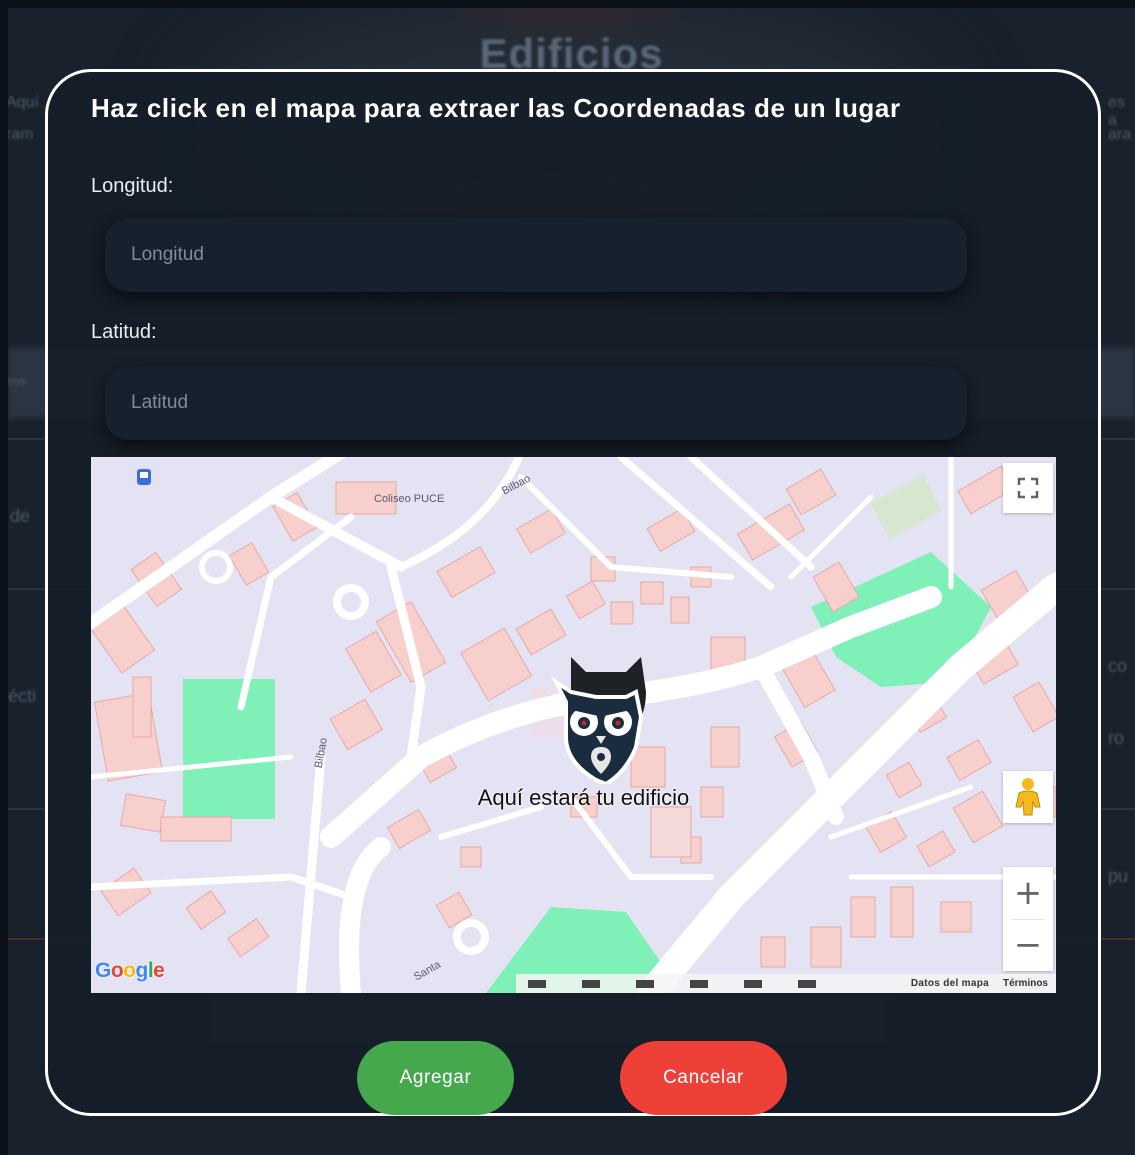  I want to click on cancel-button: Cancelar, so click(703, 1078).